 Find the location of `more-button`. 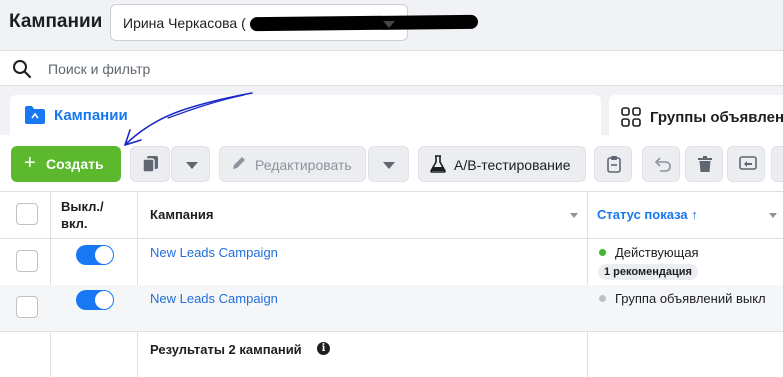

more-button is located at coordinates (777, 164).